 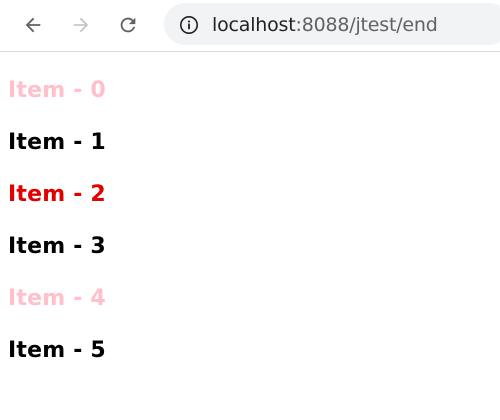 I want to click on url-path: :8088/jtest/end, so click(x=366, y=25).